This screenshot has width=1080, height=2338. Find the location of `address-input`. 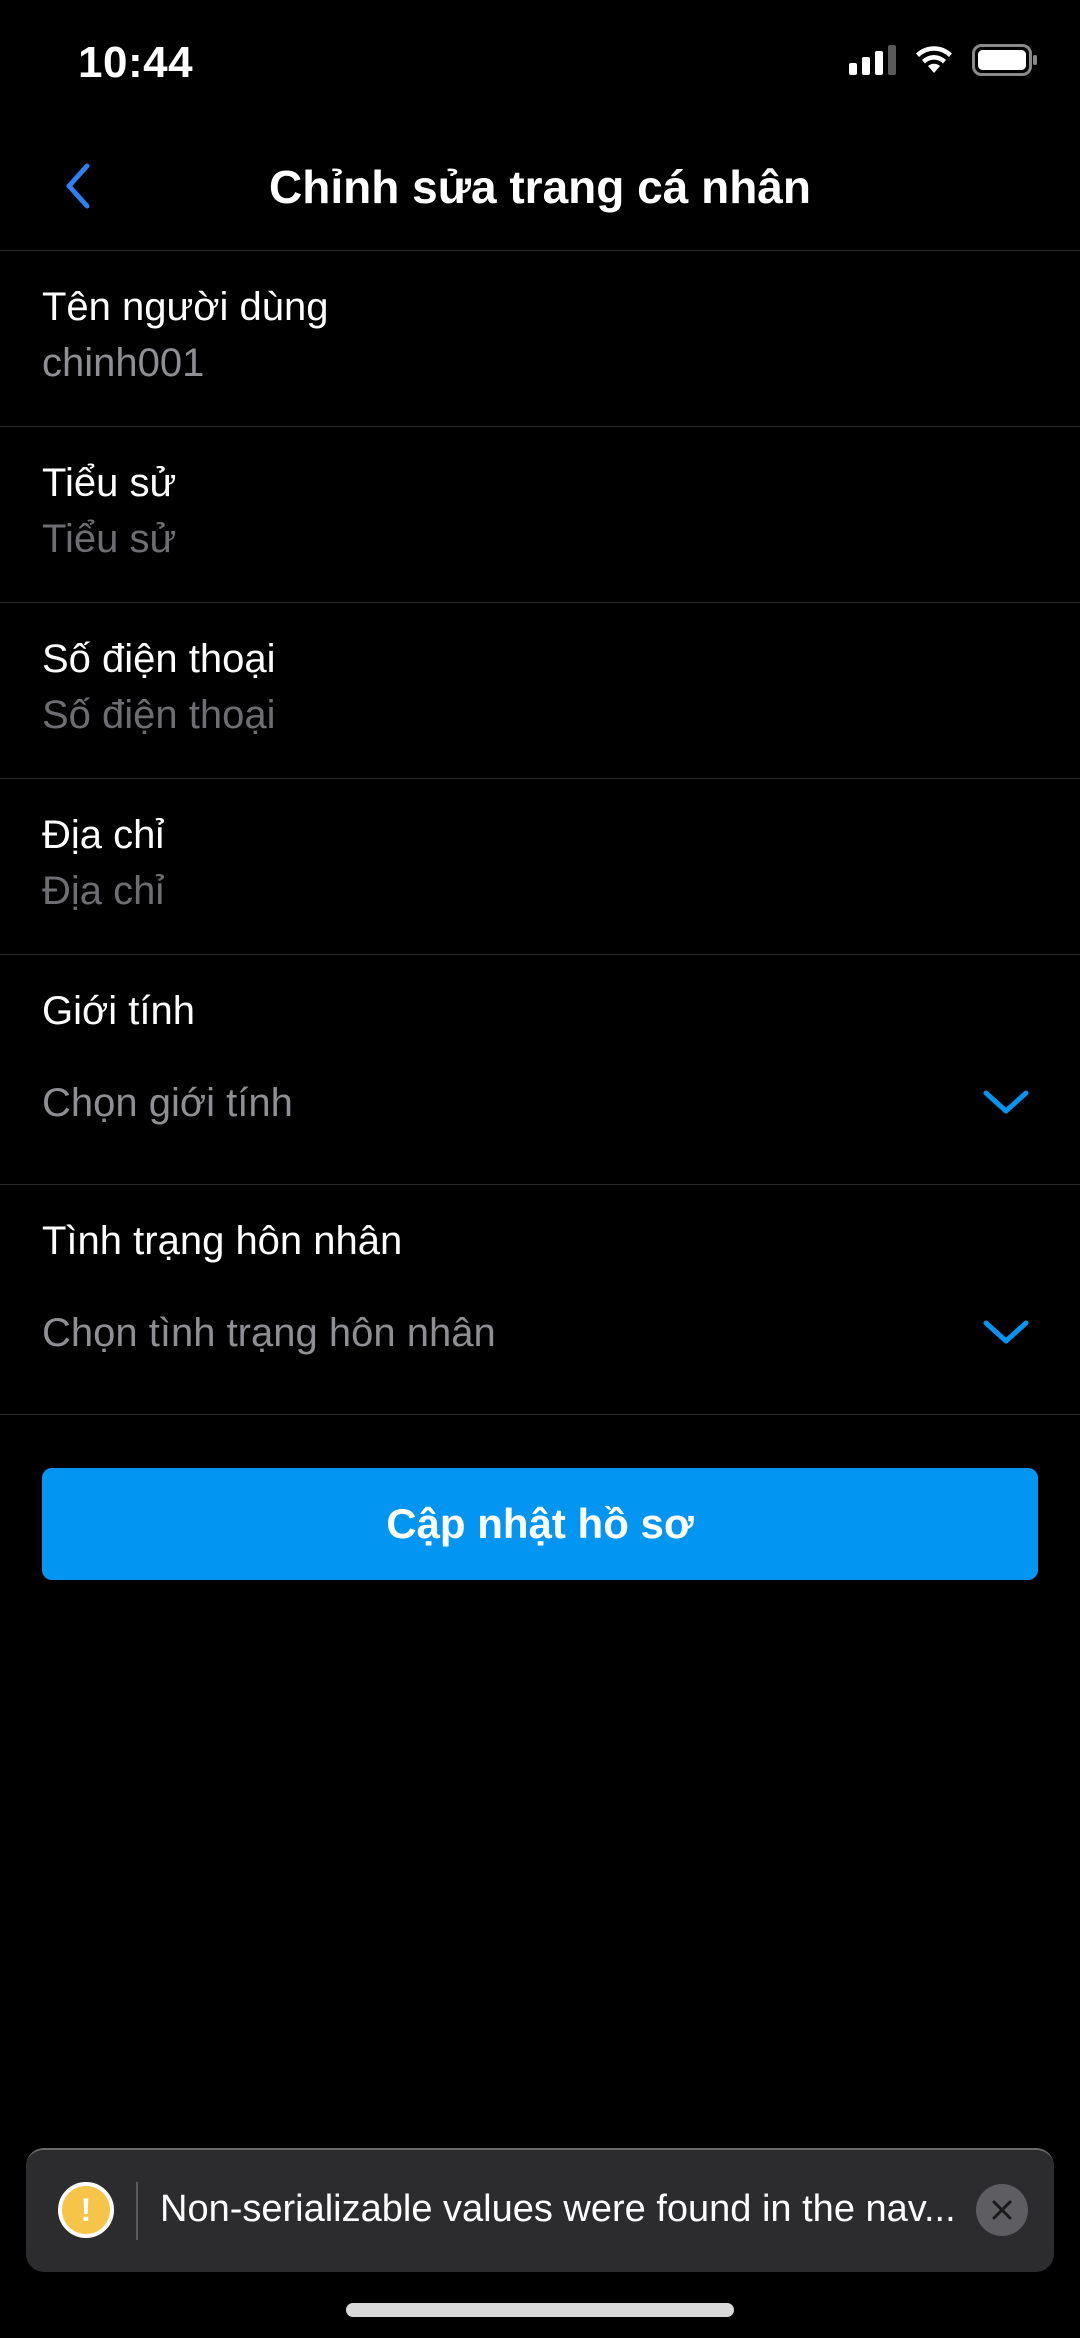

address-input is located at coordinates (522, 891).